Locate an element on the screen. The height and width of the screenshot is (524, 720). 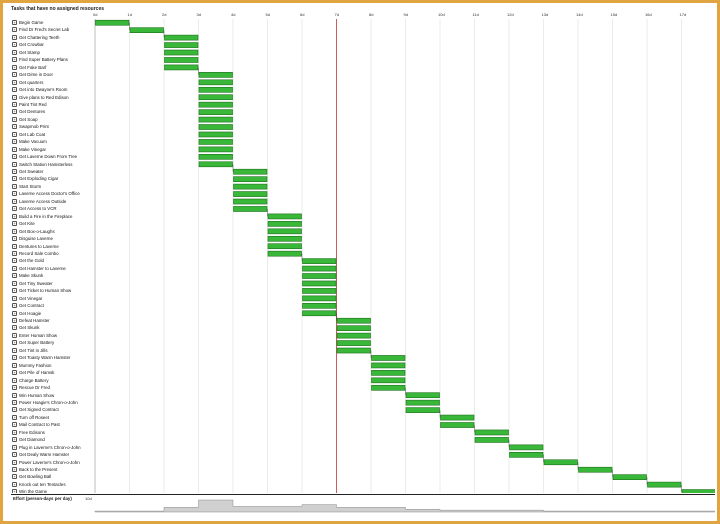
task-row: + Get Ticket to Human Show is located at coordinates (53, 291).